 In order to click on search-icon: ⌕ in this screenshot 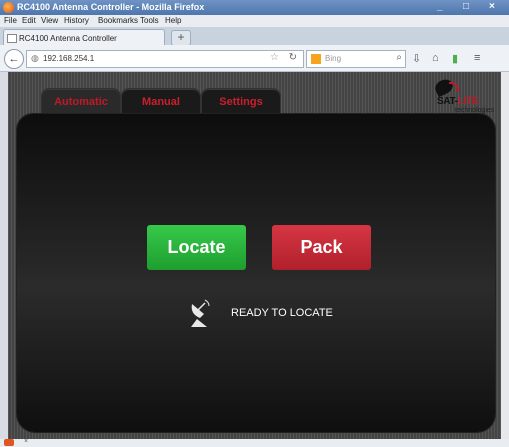, I will do `click(399, 57)`.